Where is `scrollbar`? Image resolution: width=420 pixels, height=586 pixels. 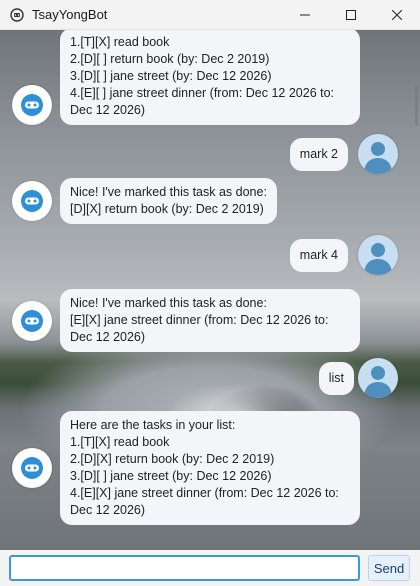 scrollbar is located at coordinates (416, 106).